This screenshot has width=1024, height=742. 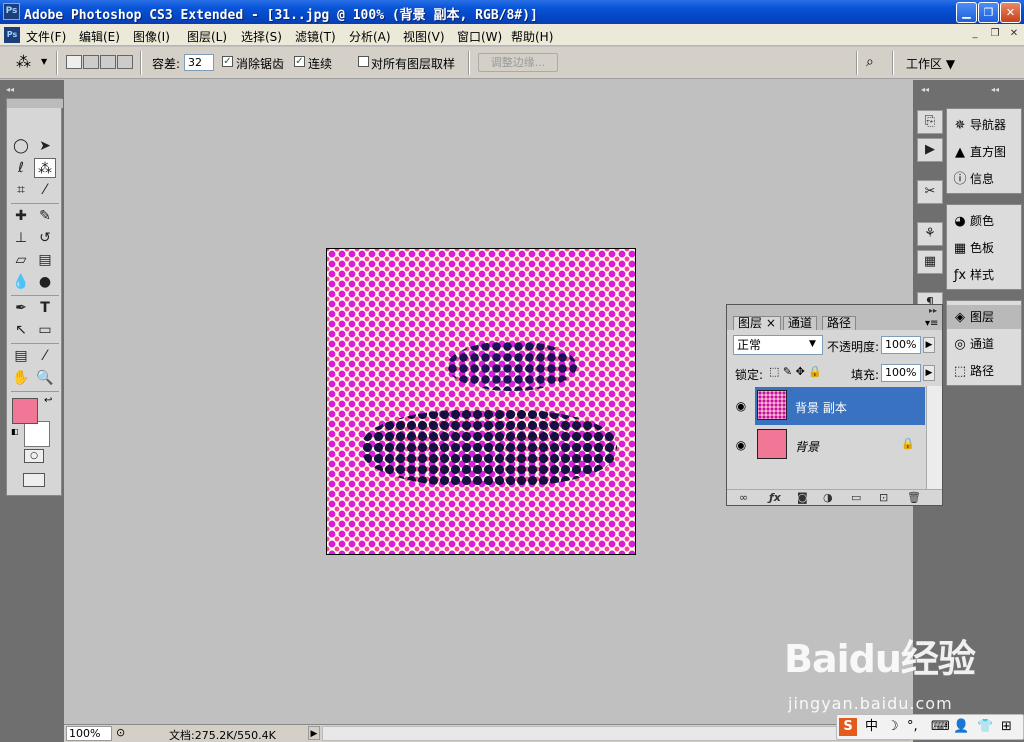 I want to click on type-icon: T, so click(x=45, y=308).